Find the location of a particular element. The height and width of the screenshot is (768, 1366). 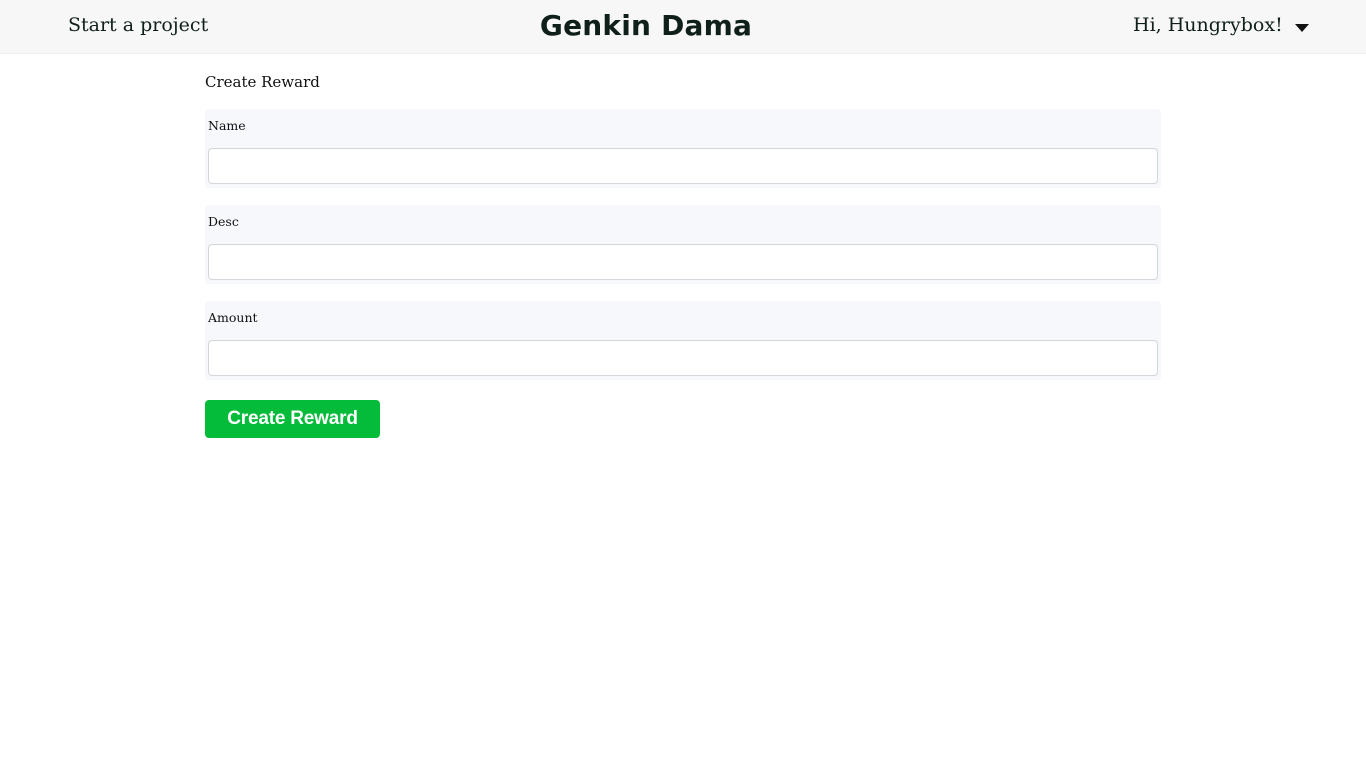

user-greeting: Hi, Hungrybox! is located at coordinates (1208, 25).